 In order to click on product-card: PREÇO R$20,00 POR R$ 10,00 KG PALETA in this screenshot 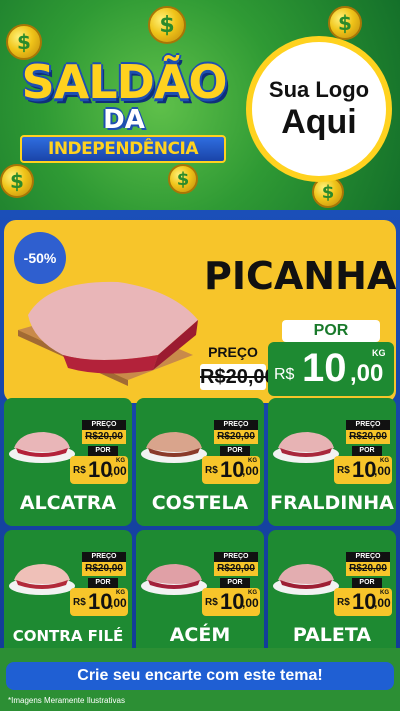, I will do `click(332, 594)`.